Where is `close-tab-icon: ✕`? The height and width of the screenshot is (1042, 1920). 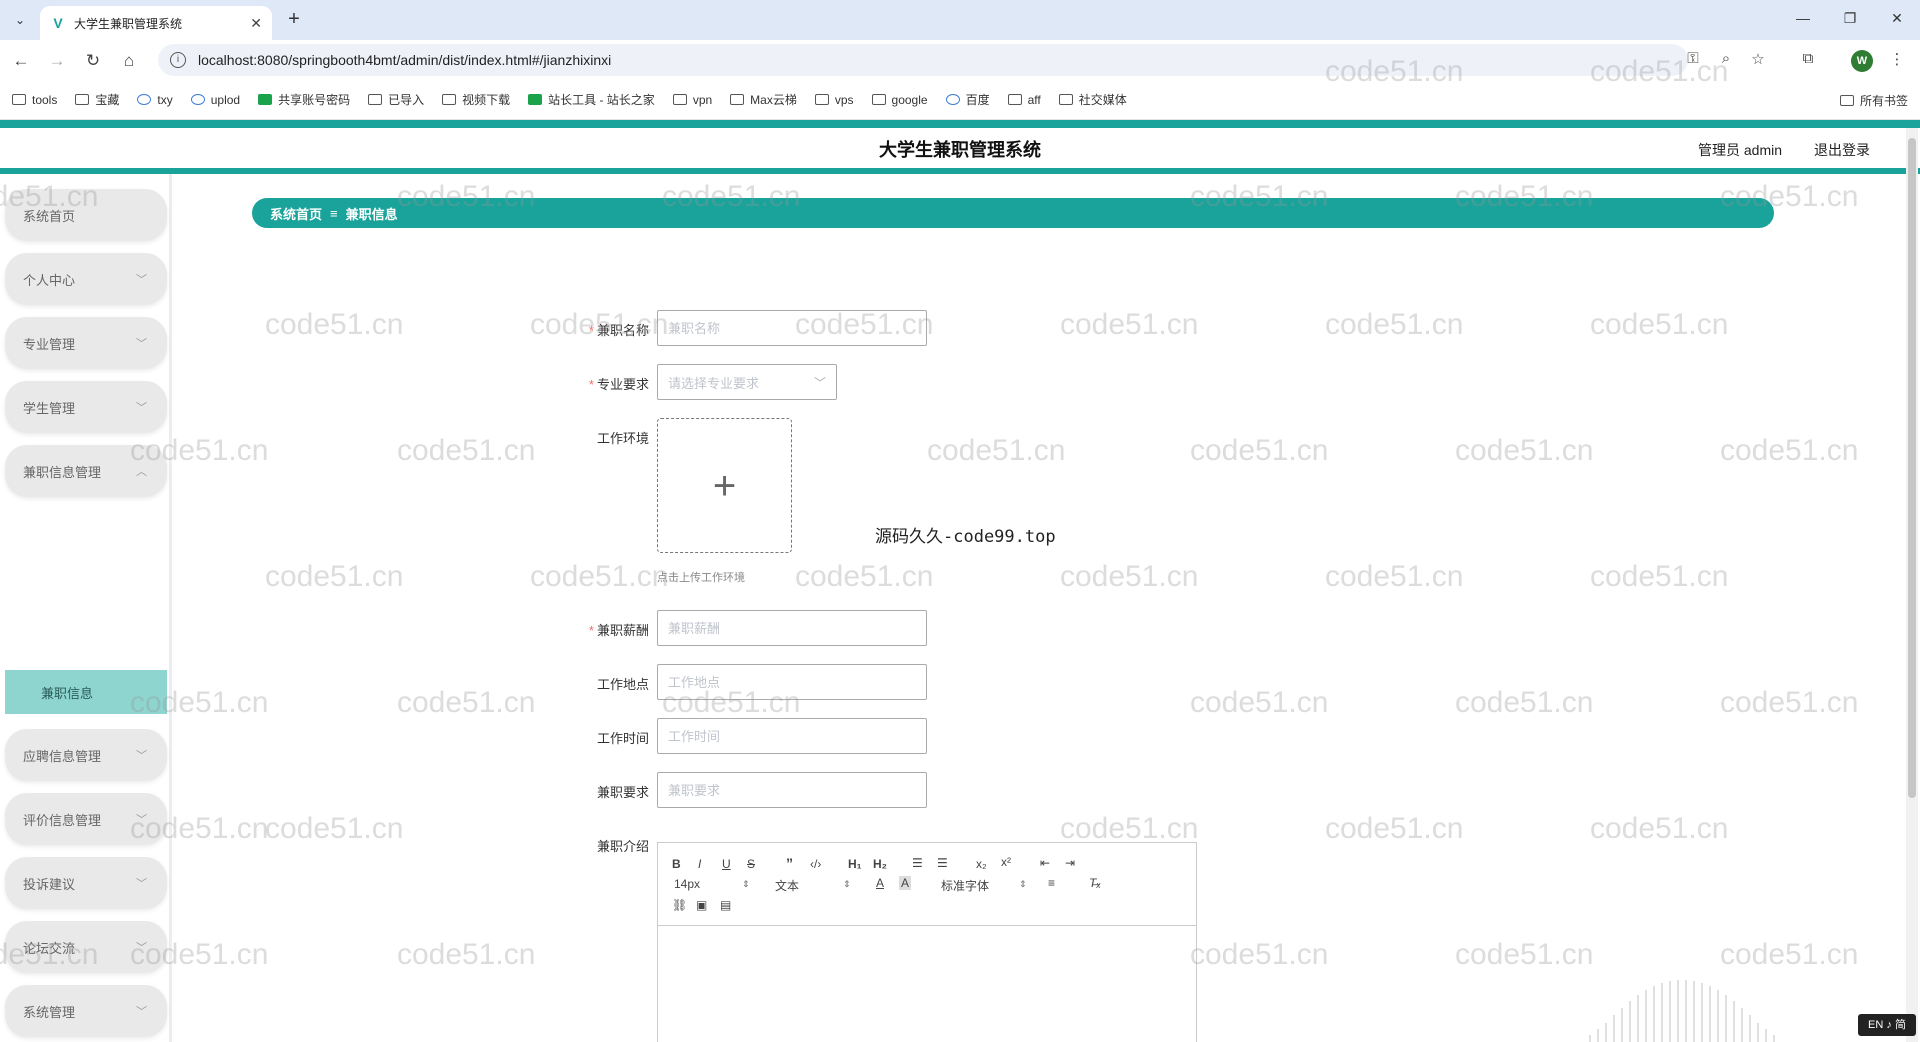
close-tab-icon: ✕ is located at coordinates (256, 23).